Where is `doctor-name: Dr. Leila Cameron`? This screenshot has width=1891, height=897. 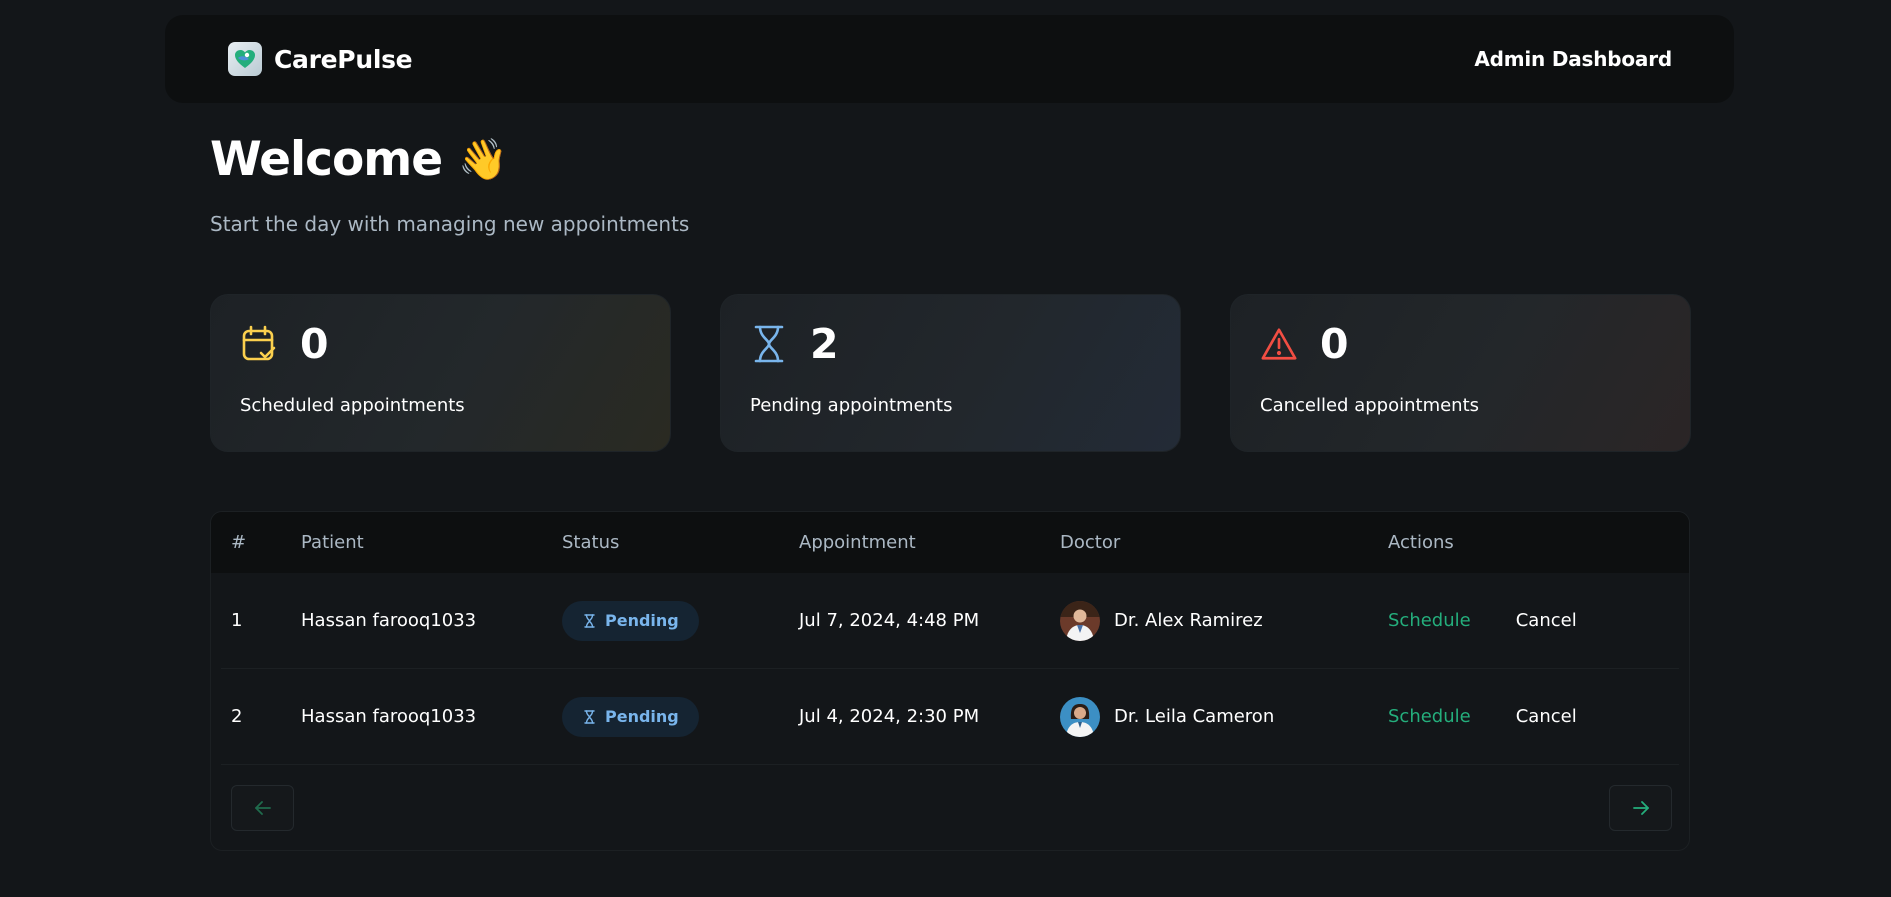
doctor-name: Dr. Leila Cameron is located at coordinates (1194, 716).